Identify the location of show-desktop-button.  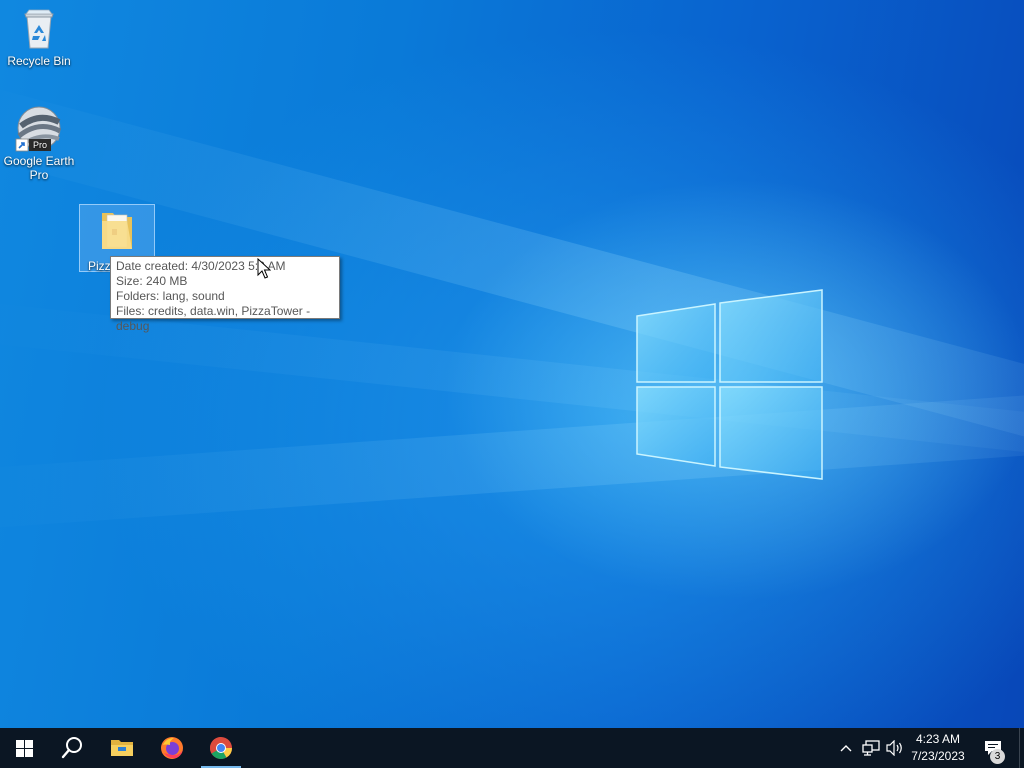
(1021, 748).